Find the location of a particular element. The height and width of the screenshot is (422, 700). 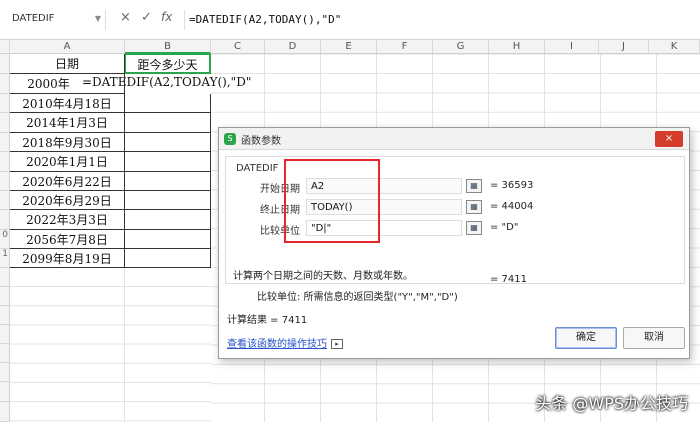

cell-a1: 日期 is located at coordinates (67, 64).